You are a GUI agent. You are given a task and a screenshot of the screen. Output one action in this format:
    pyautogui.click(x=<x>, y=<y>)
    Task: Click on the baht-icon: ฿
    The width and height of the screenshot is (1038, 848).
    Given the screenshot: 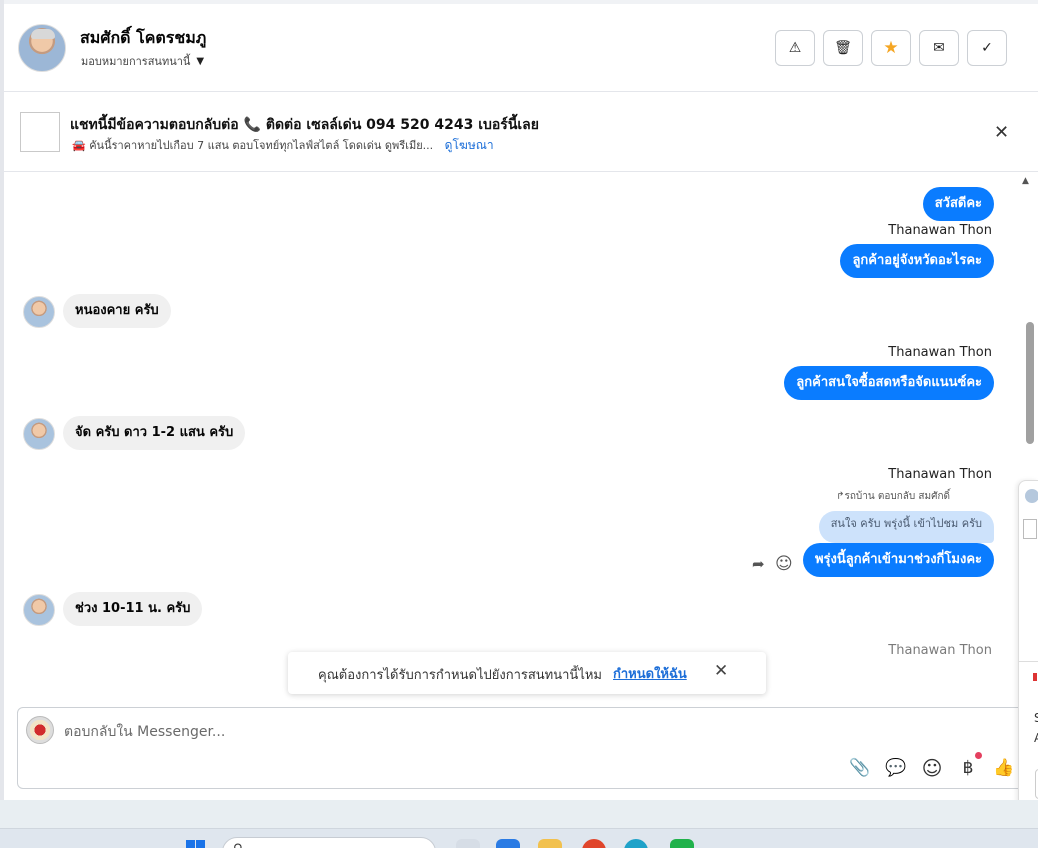 What is the action you would take?
    pyautogui.click(x=968, y=768)
    